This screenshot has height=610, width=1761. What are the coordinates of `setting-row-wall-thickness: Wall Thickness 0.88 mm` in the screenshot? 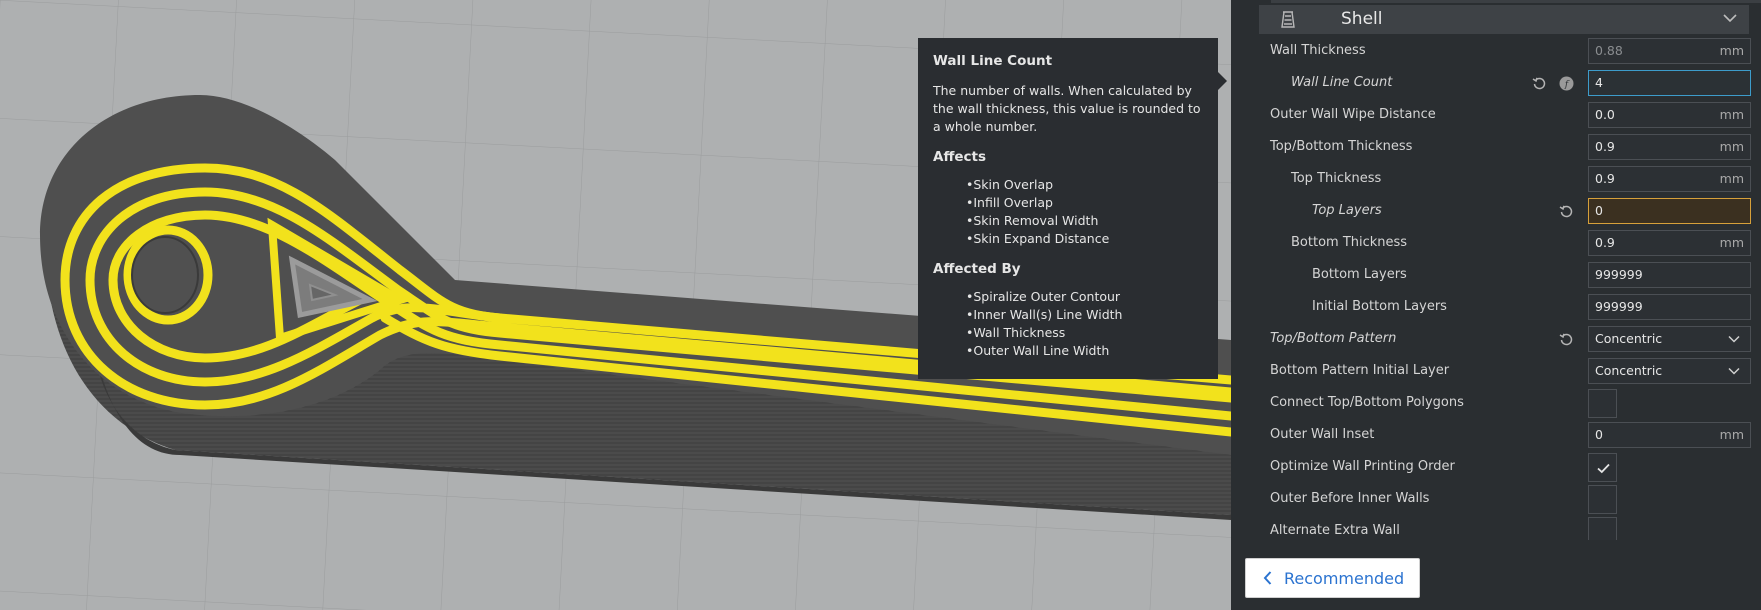 It's located at (1496, 52).